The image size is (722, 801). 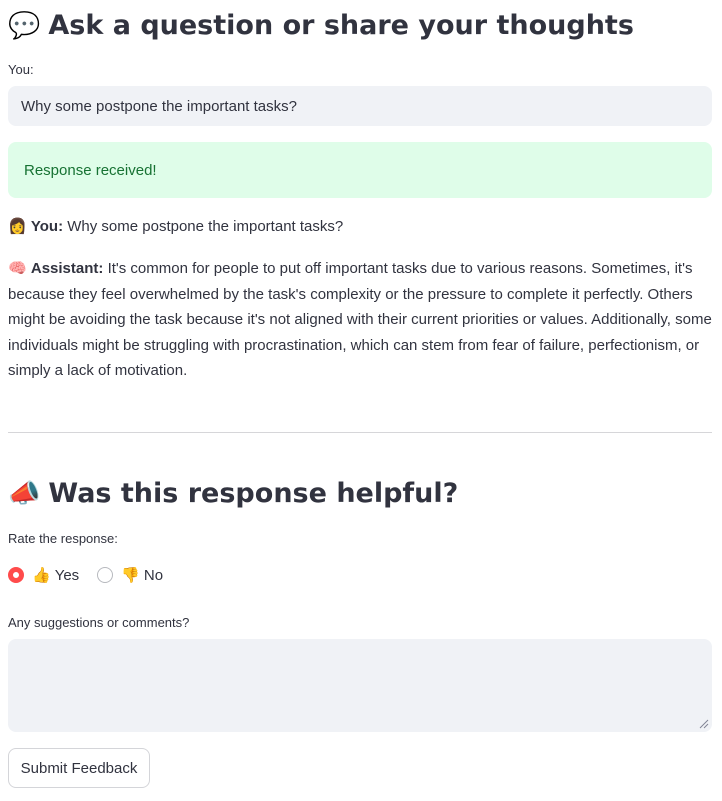 I want to click on resize-handle-icon, so click(x=704, y=724).